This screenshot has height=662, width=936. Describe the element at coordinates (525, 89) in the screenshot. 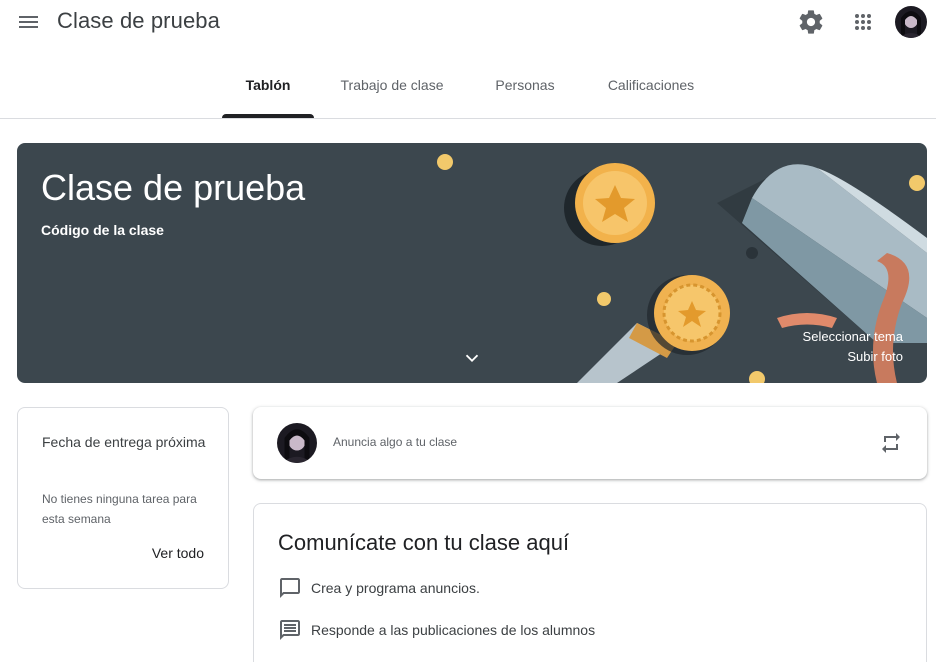

I see `tab-people: Personas` at that location.